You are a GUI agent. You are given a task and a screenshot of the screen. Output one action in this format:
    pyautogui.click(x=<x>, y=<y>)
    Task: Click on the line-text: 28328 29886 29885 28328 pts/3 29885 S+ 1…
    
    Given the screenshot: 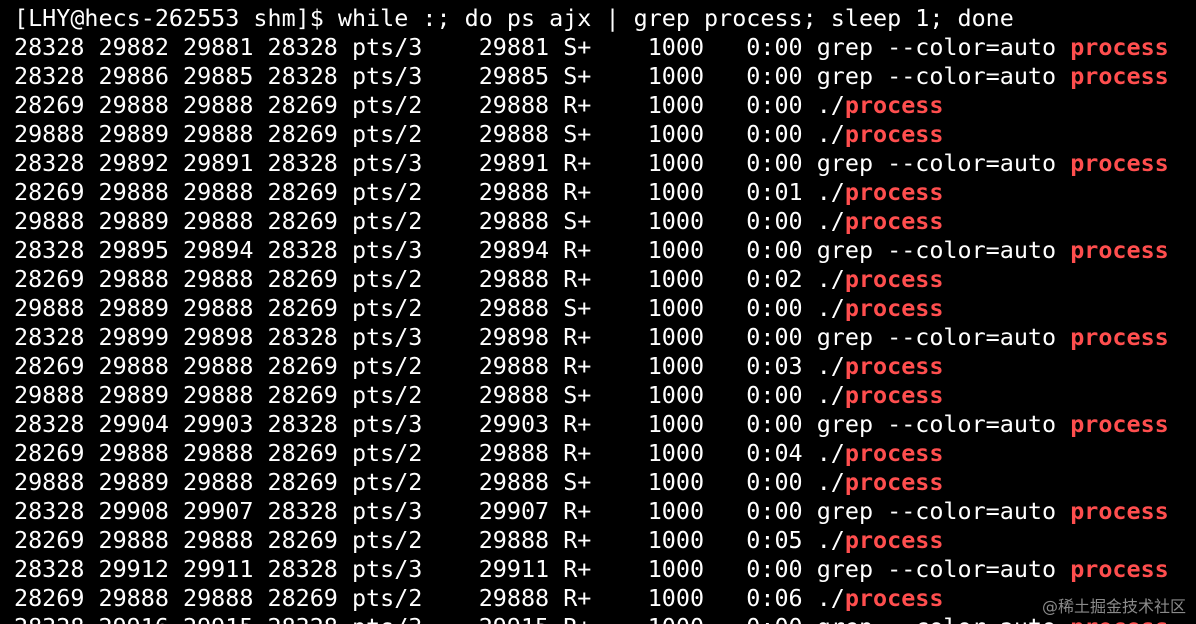 What is the action you would take?
    pyautogui.click(x=542, y=76)
    